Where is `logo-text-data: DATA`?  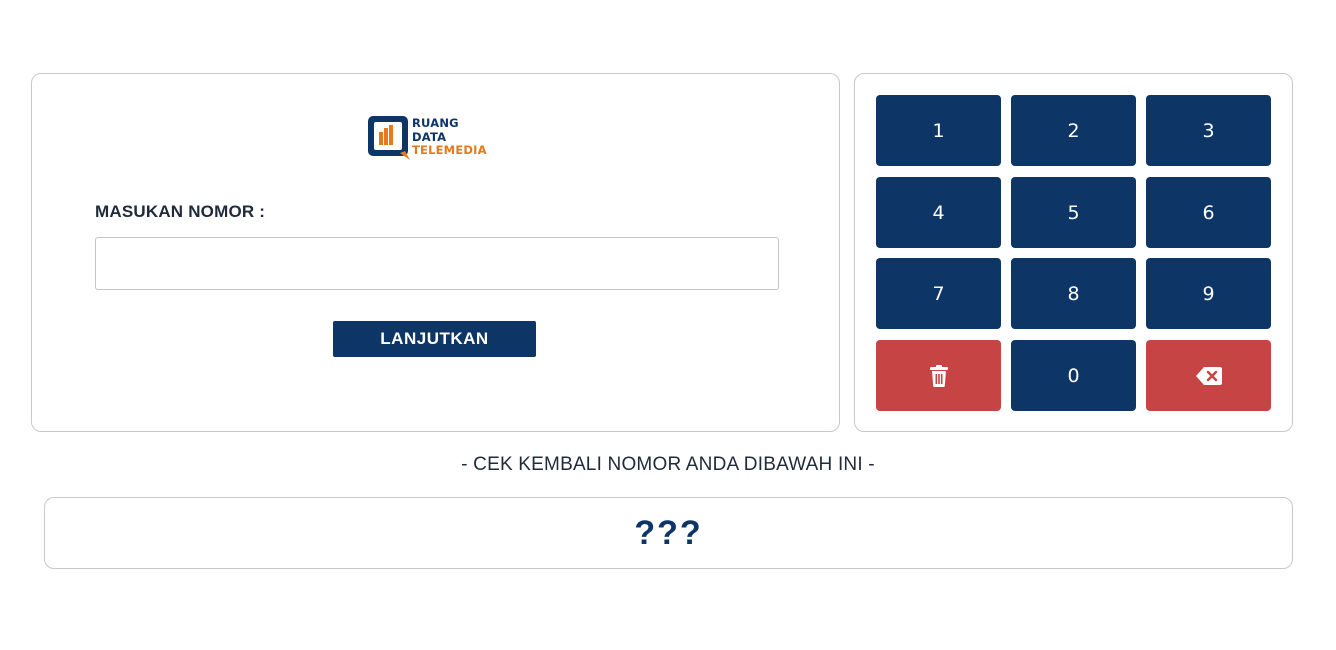
logo-text-data: DATA is located at coordinates (429, 136).